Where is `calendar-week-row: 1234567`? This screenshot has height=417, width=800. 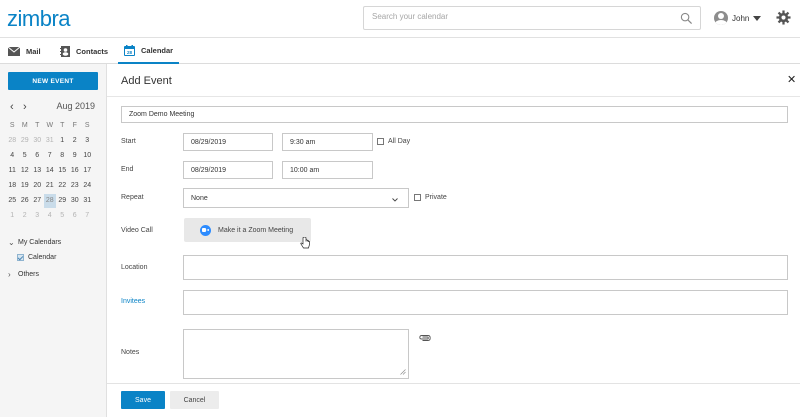
calendar-week-row: 1234567 is located at coordinates (53, 216).